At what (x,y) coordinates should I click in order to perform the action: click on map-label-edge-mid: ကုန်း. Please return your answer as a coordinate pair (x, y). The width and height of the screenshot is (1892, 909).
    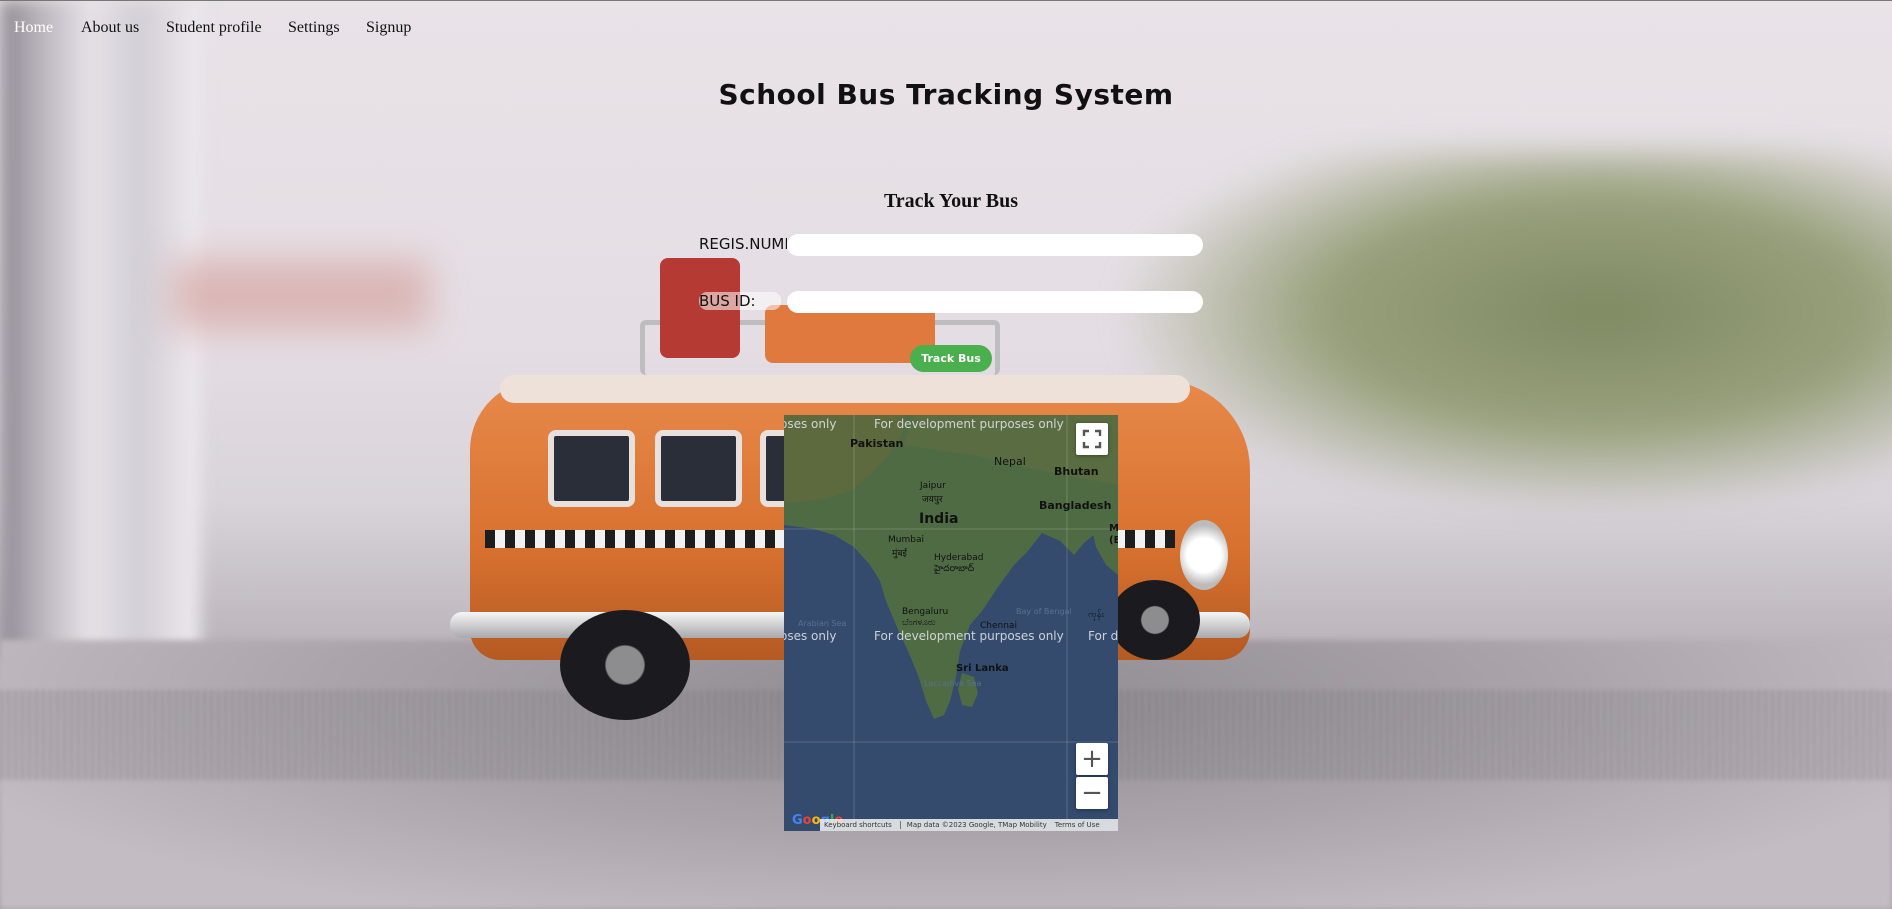
    Looking at the image, I should click on (1096, 615).